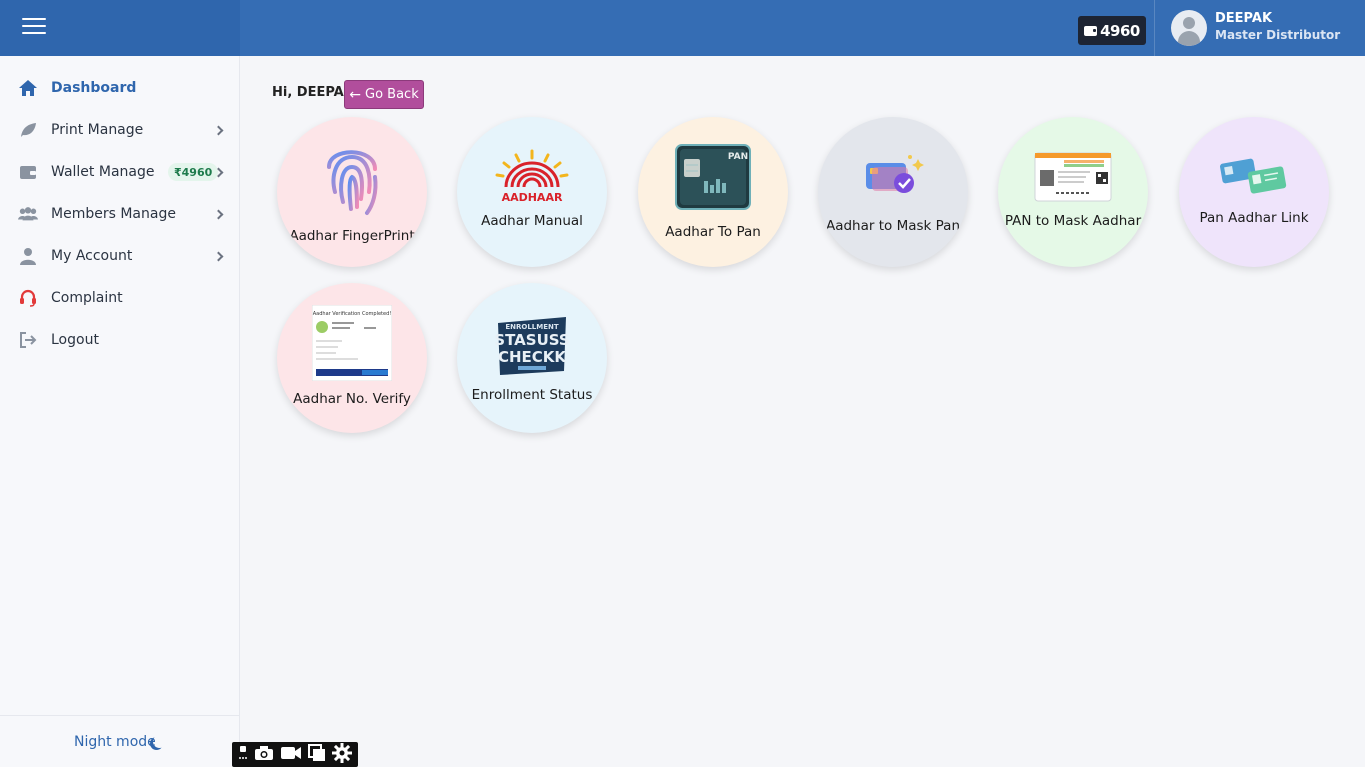 This screenshot has width=1365, height=767. I want to click on home-icon, so click(28, 88).